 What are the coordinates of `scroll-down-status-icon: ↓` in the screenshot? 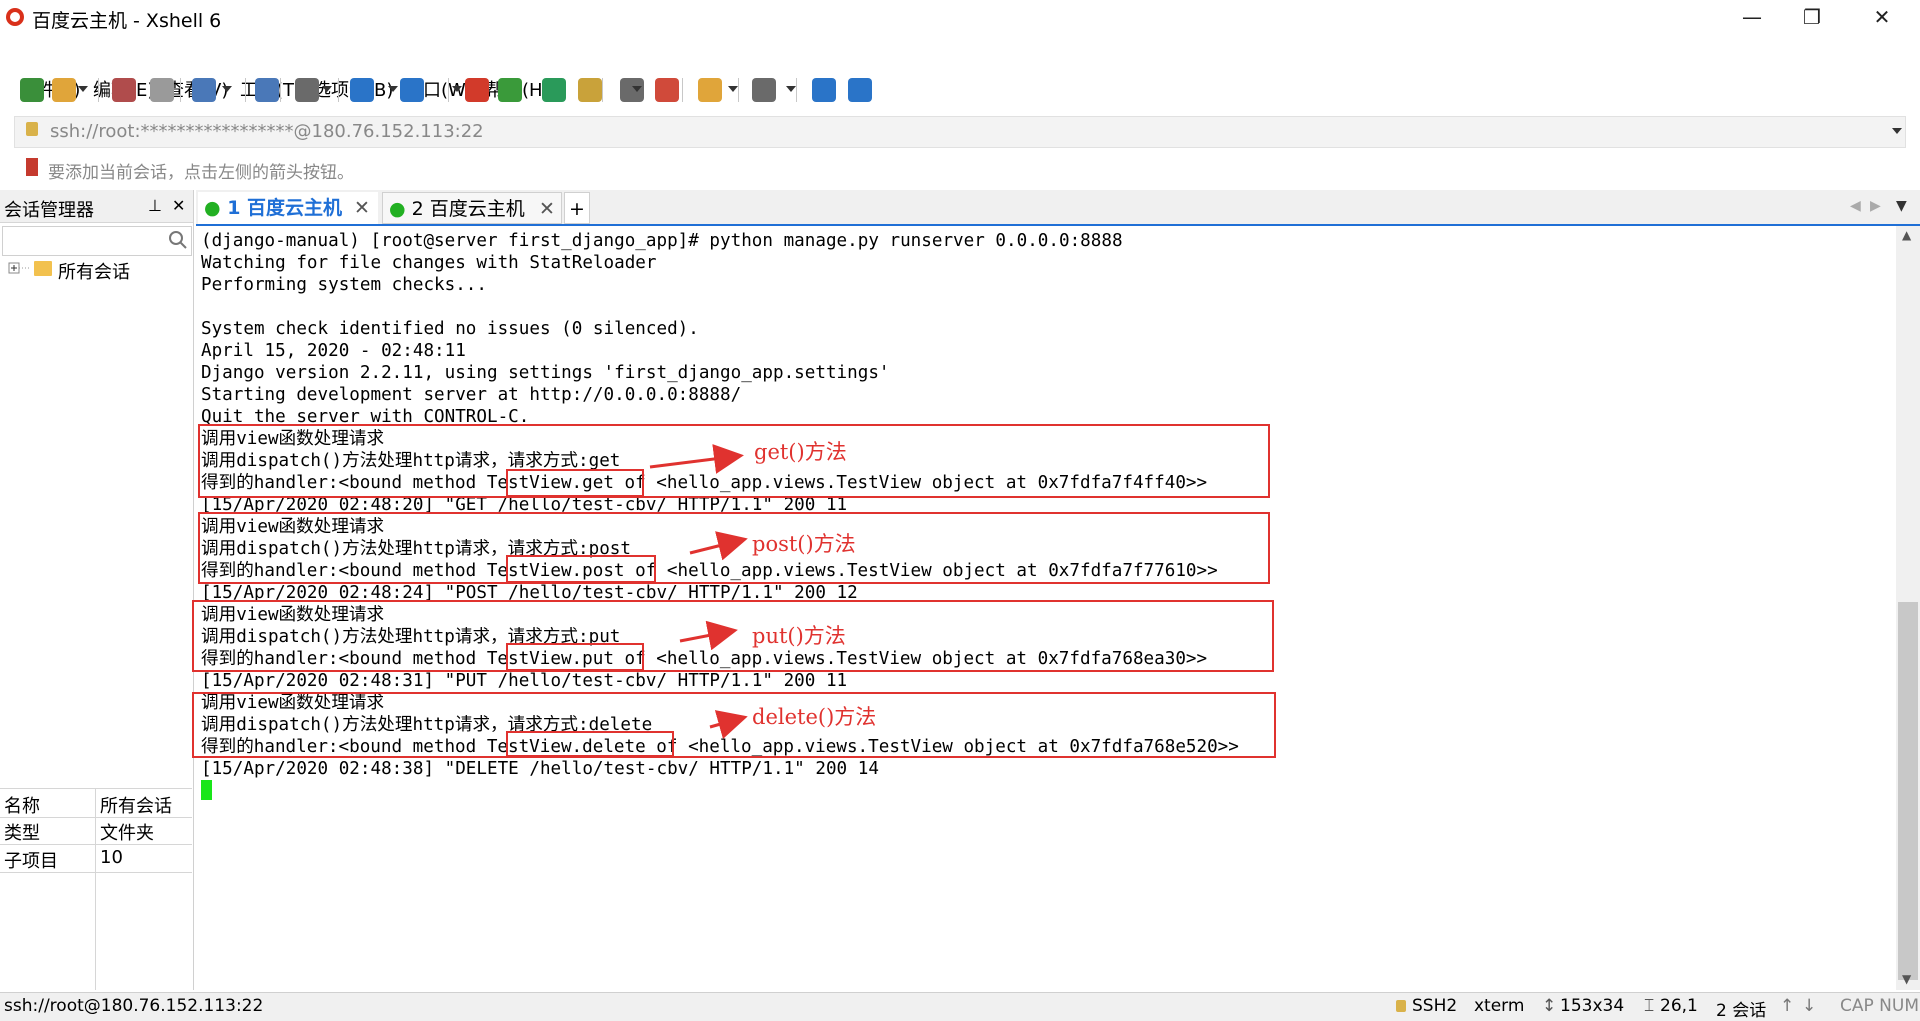 It's located at (1809, 1006).